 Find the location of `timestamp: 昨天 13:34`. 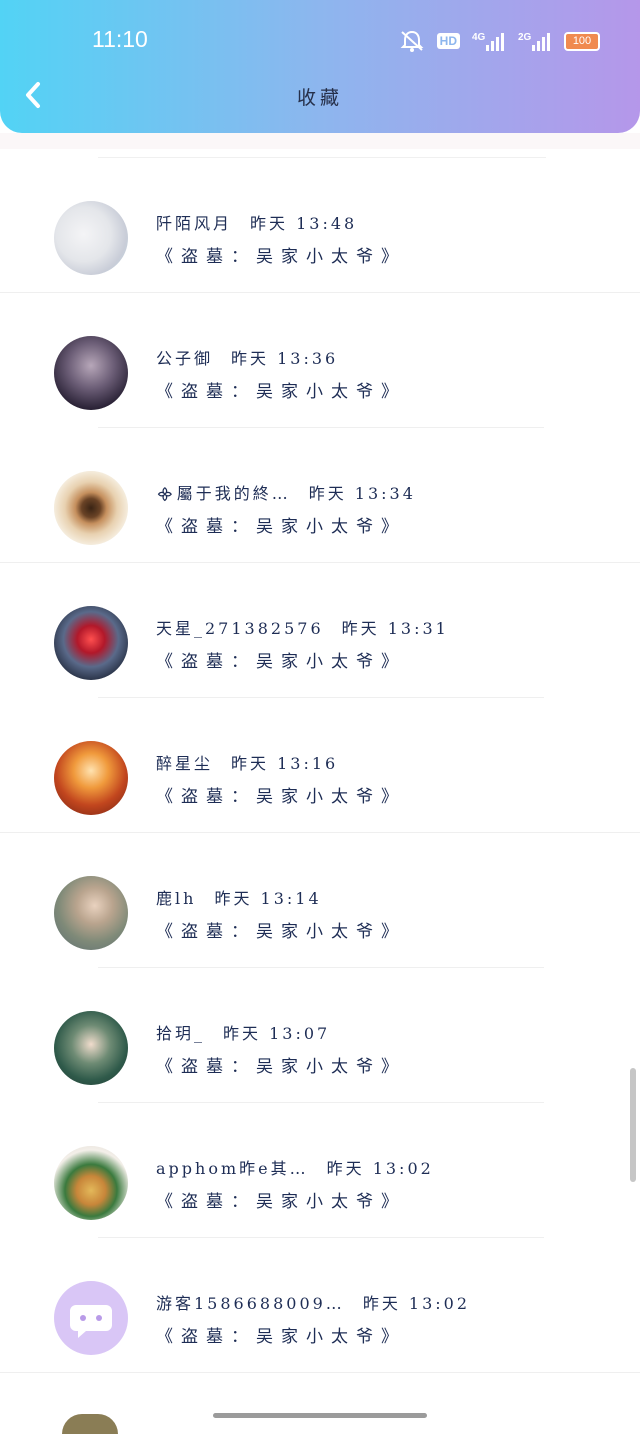

timestamp: 昨天 13:34 is located at coordinates (362, 493).